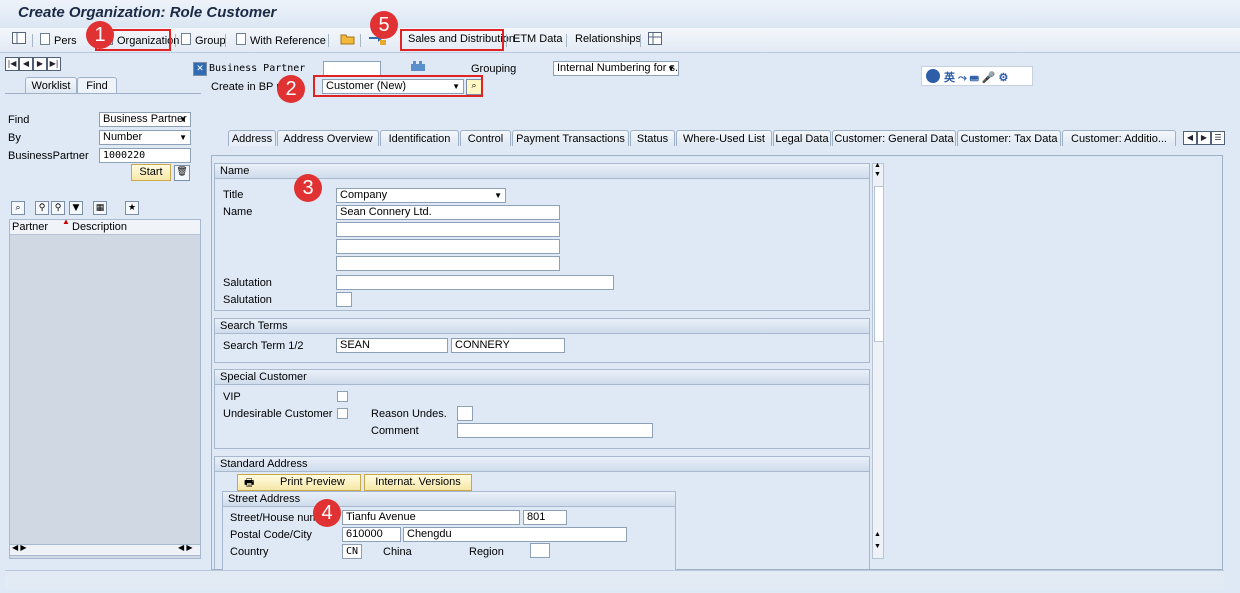 The image size is (1240, 593). Describe the element at coordinates (278, 414) in the screenshot. I see `undesirable-label: Undesirable Customer` at that location.